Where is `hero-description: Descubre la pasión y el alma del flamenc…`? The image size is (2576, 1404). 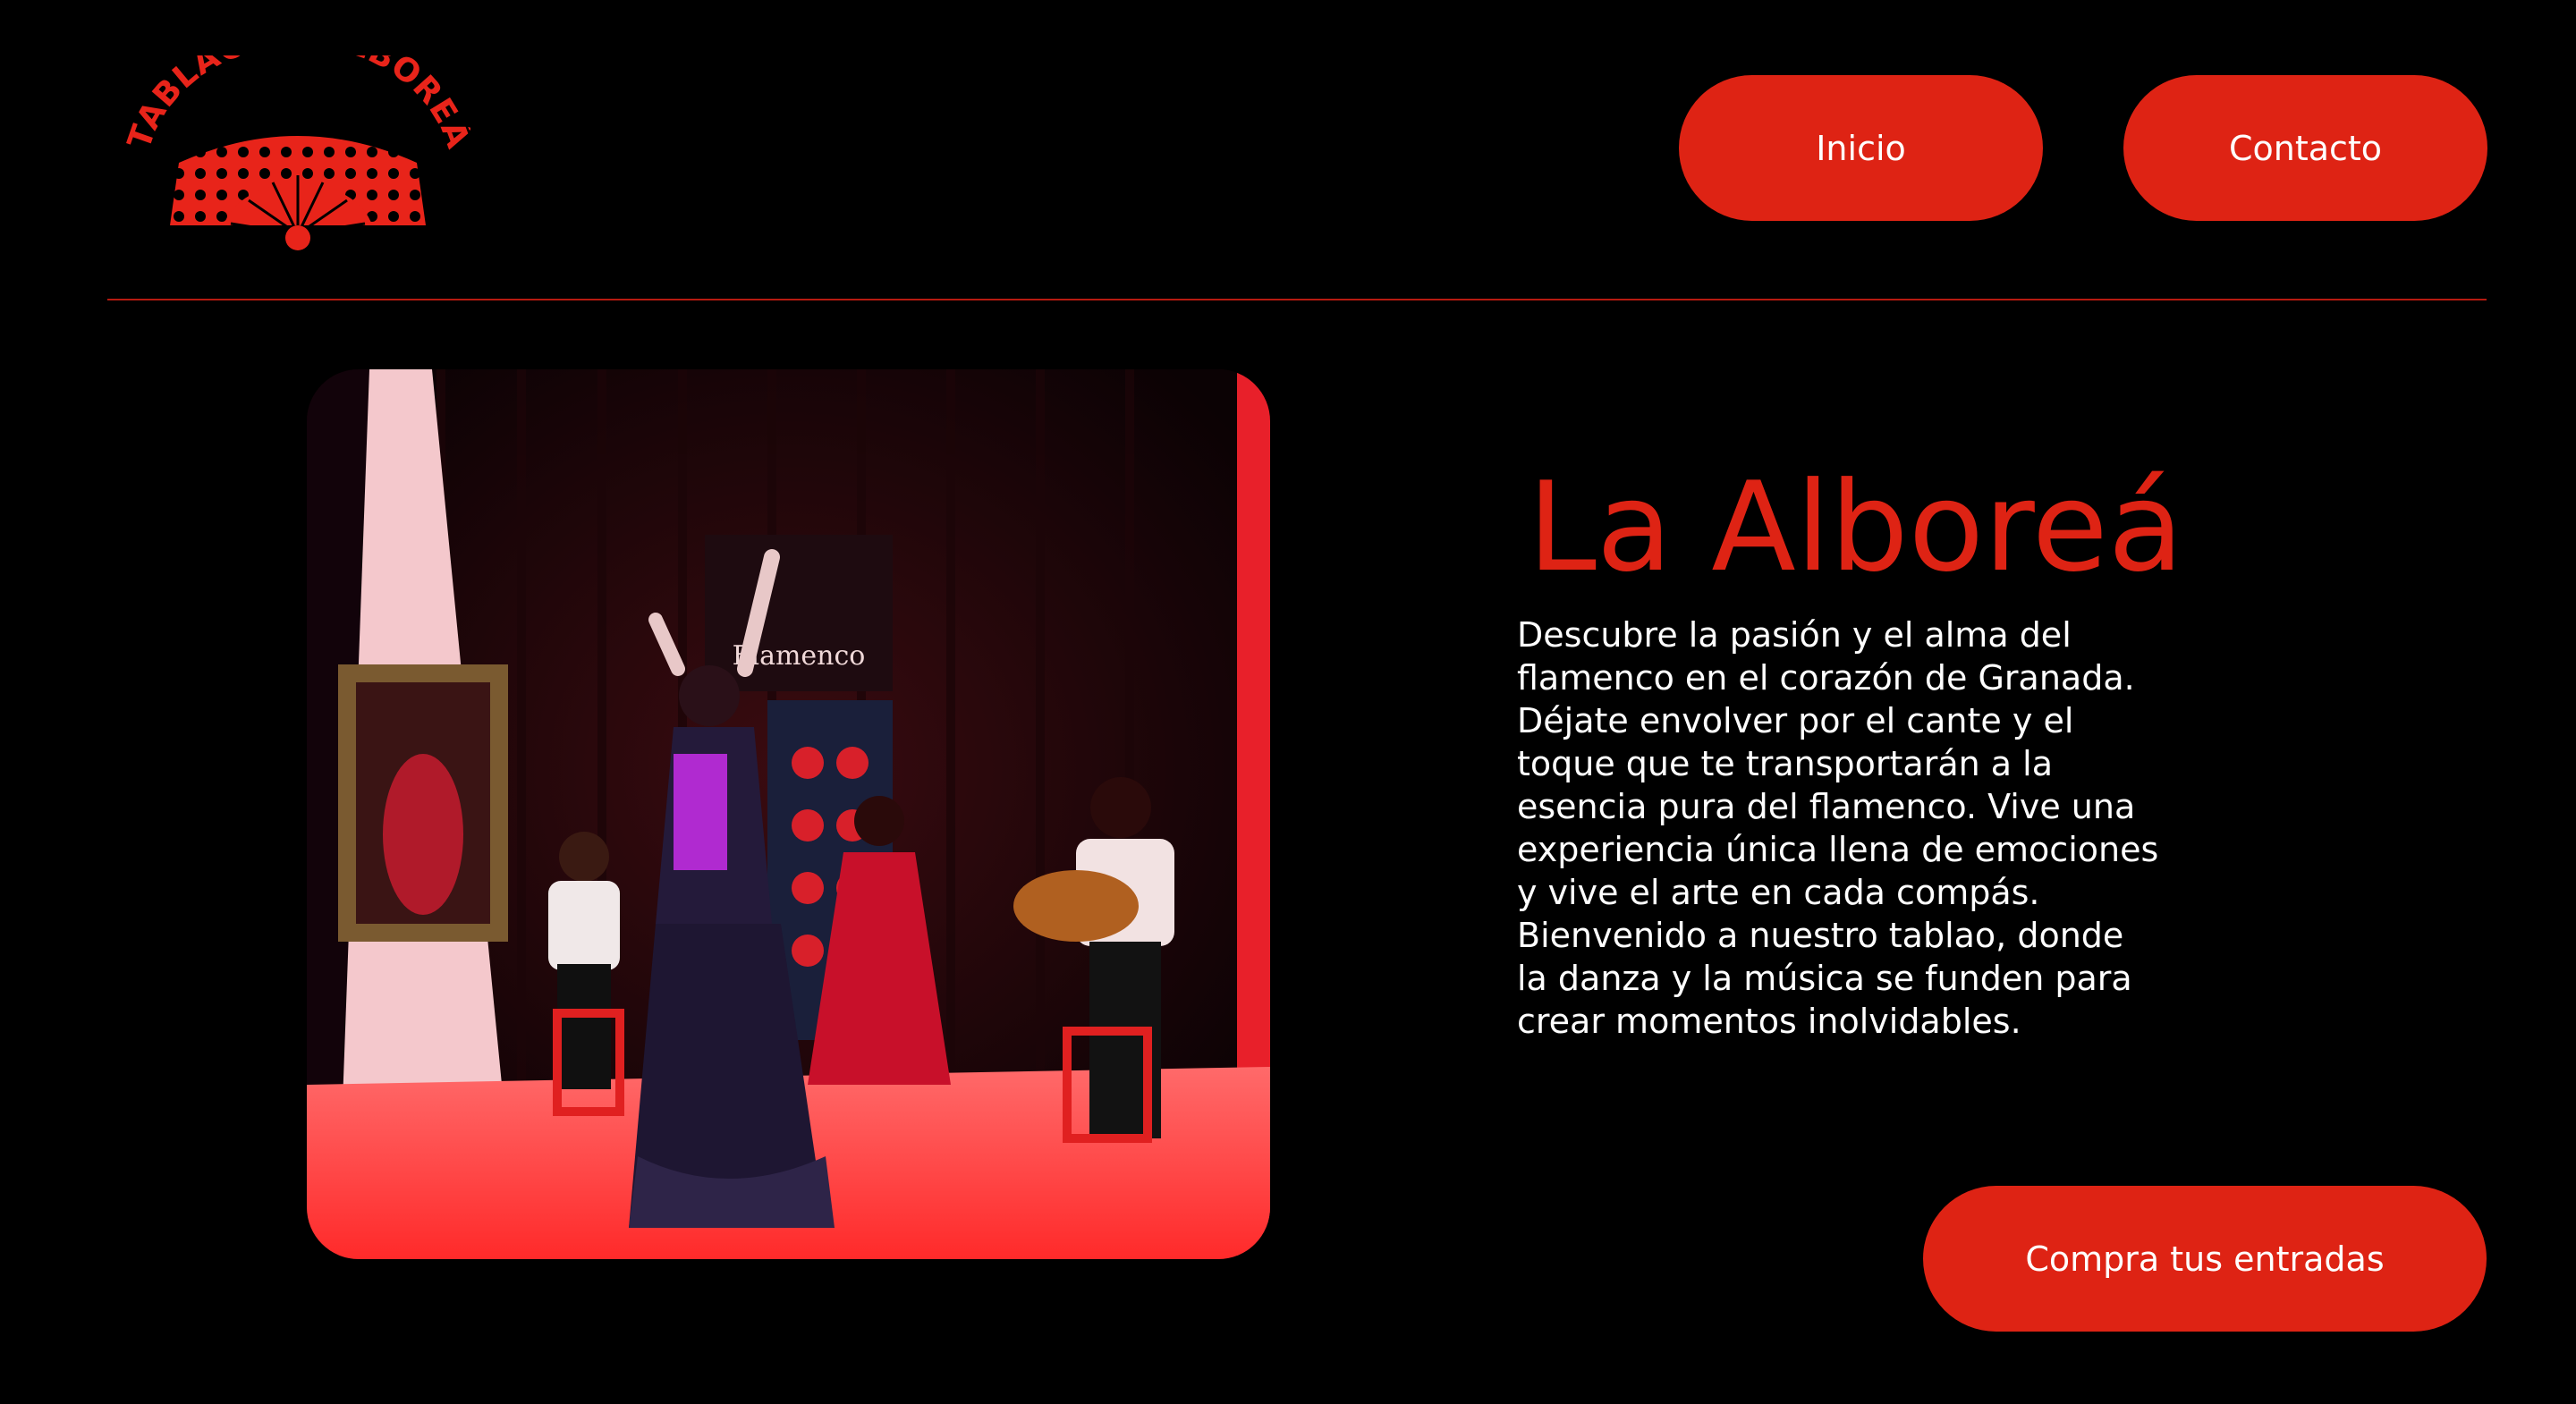 hero-description: Descubre la pasión y el alma del flamenc… is located at coordinates (1838, 828).